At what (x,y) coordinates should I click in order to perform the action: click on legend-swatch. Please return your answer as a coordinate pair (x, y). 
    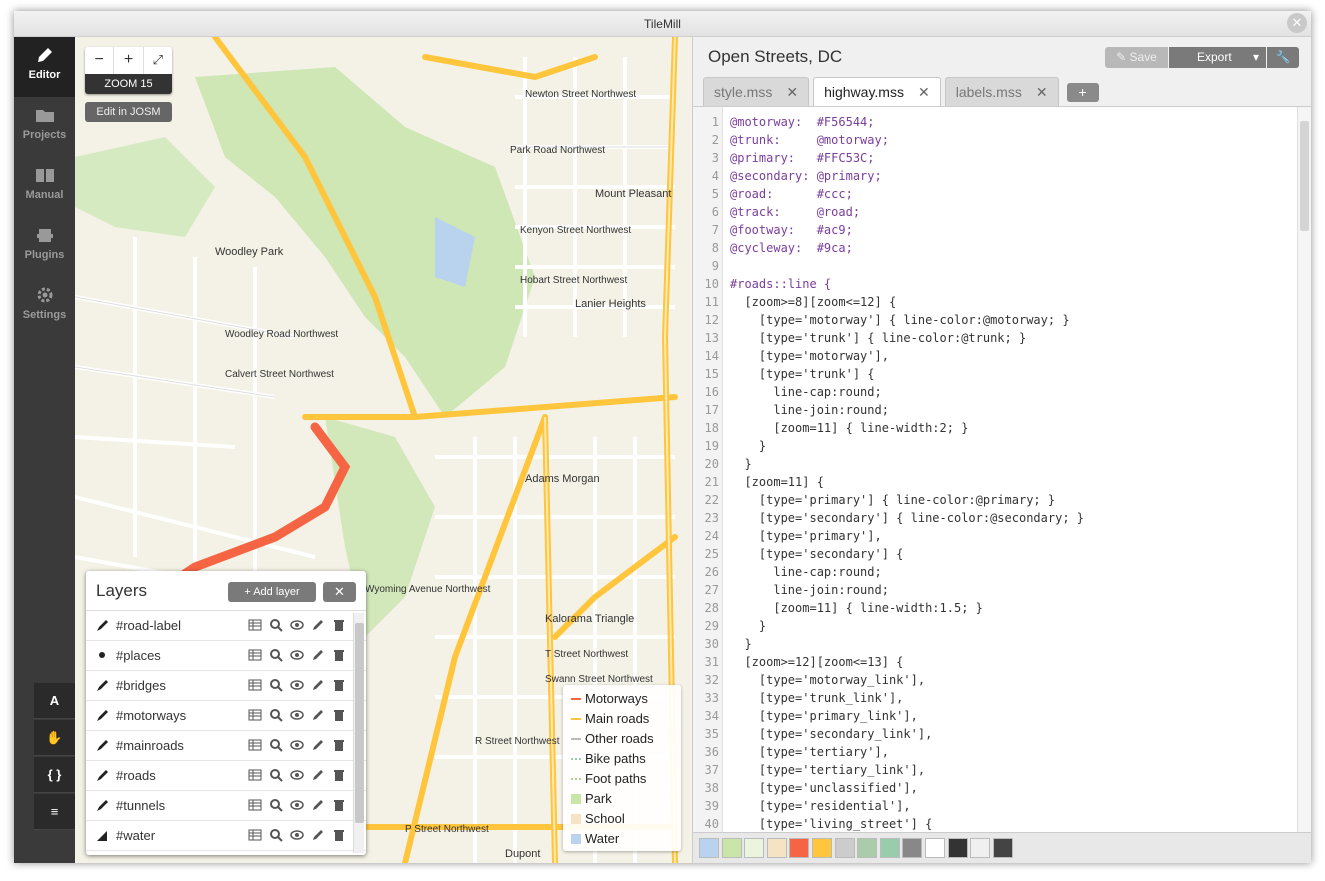
    Looking at the image, I should click on (576, 799).